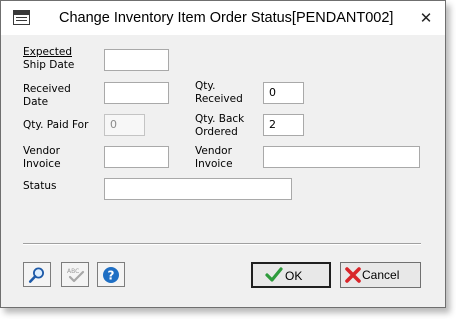  I want to click on qty-back-ordered-label: Qty. Back Ordered, so click(219, 125).